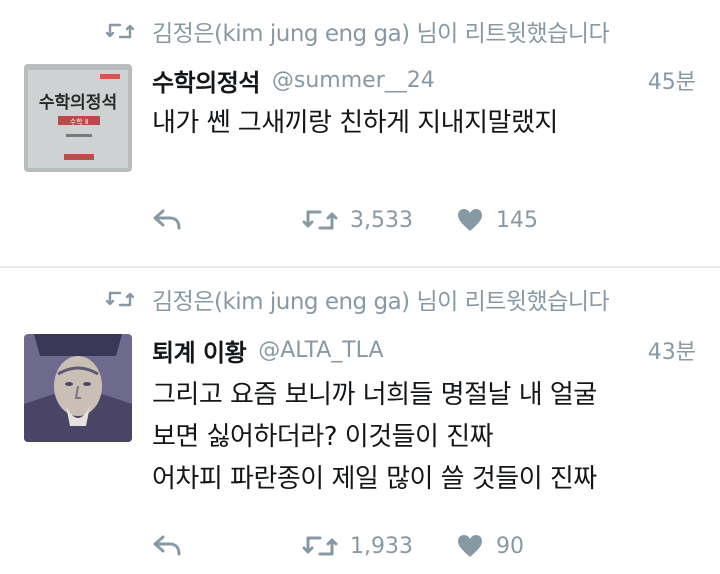 Image resolution: width=720 pixels, height=574 pixels. I want to click on tweet-actions: 1,933 90, so click(432, 546).